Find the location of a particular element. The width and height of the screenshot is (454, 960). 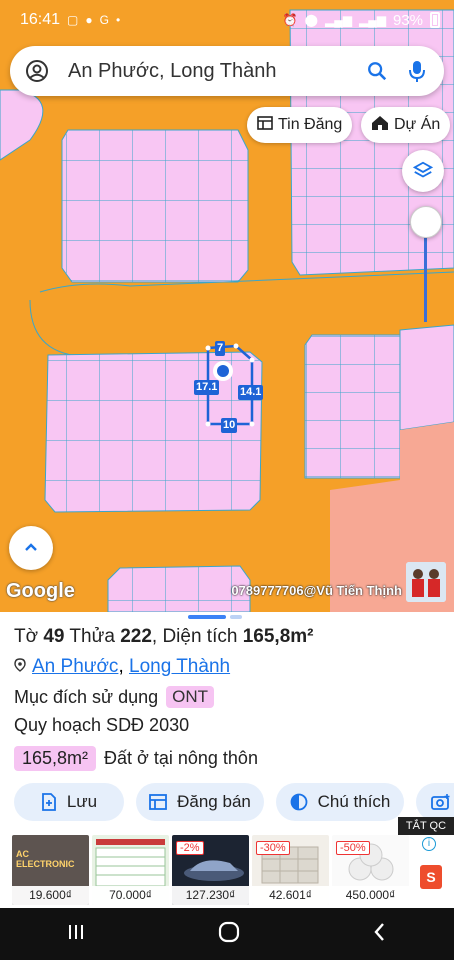

signal-icon: ▂▄▆ is located at coordinates (338, 20).